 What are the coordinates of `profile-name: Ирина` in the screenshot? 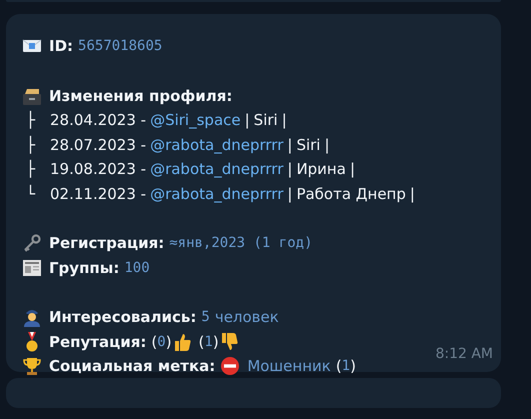 It's located at (321, 169).